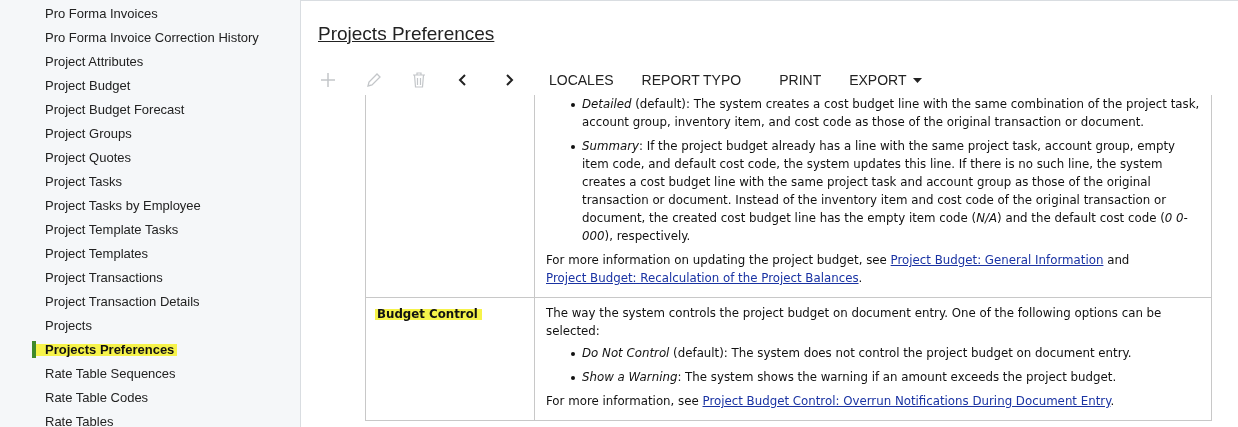  What do you see at coordinates (83, 133) in the screenshot?
I see `sidebar-item: Project Groups` at bounding box center [83, 133].